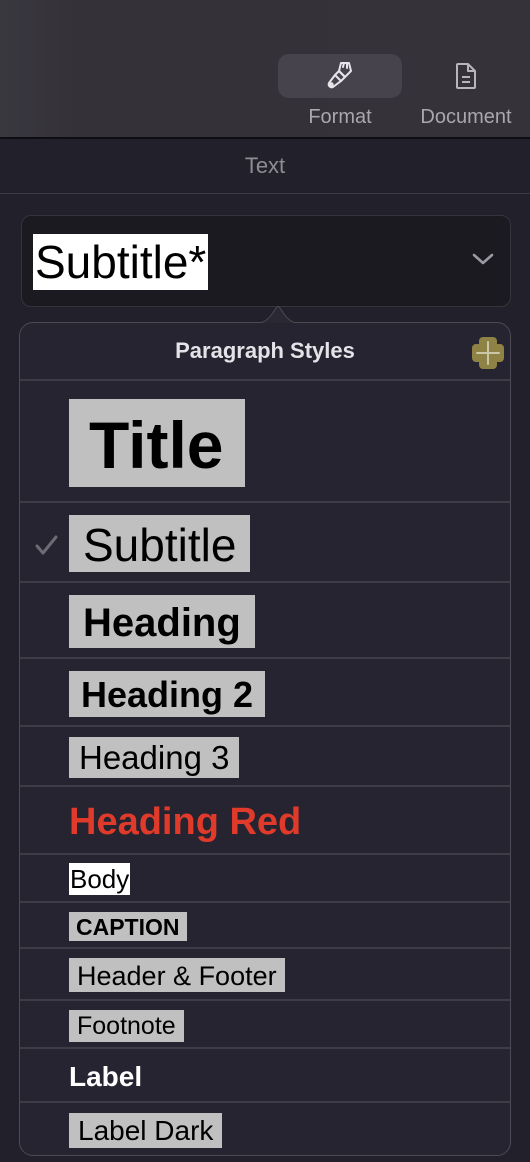 The height and width of the screenshot is (1162, 530). Describe the element at coordinates (278, 315) in the screenshot. I see `popover-arrow` at that location.